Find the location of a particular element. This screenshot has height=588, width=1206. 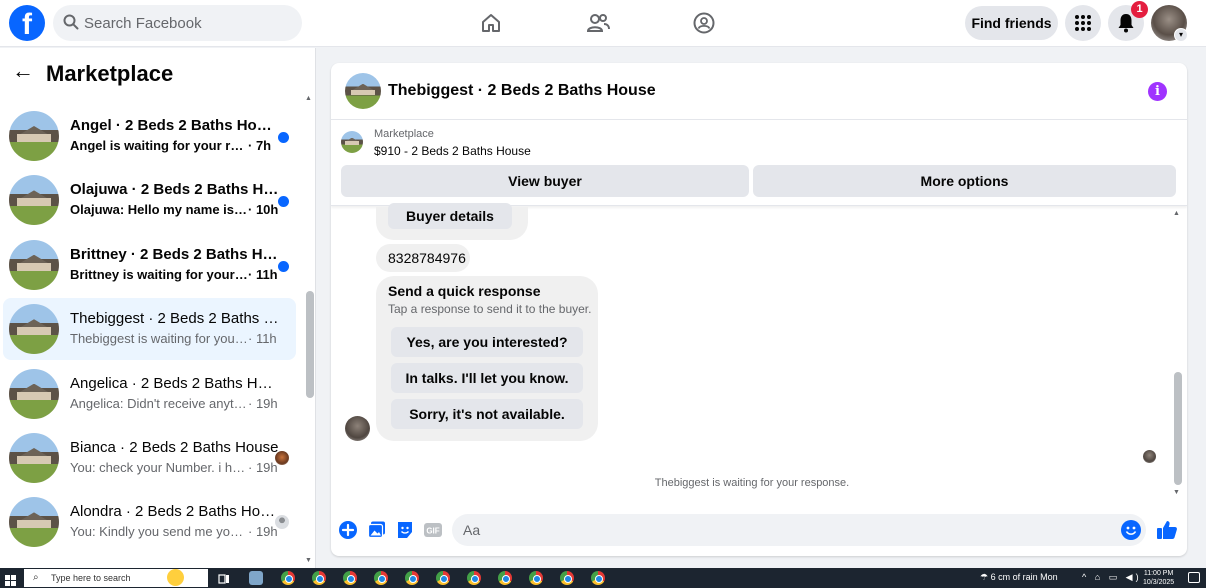

system-tray-icons: ^ ⌂ ▭ ◀) is located at coordinates (1112, 577).